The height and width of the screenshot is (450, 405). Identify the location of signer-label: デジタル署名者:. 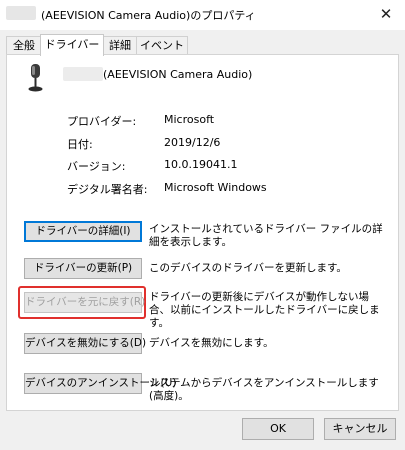
(107, 189).